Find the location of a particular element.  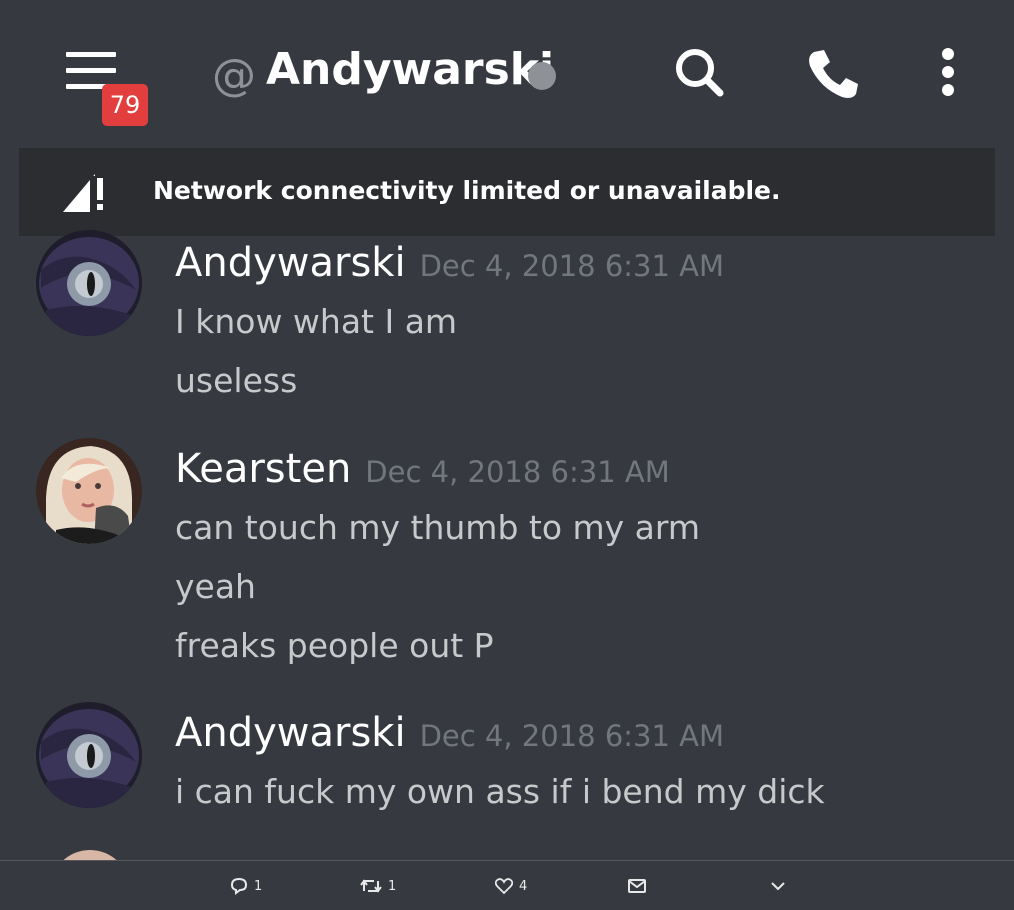

like-button: 4 is located at coordinates (511, 886).